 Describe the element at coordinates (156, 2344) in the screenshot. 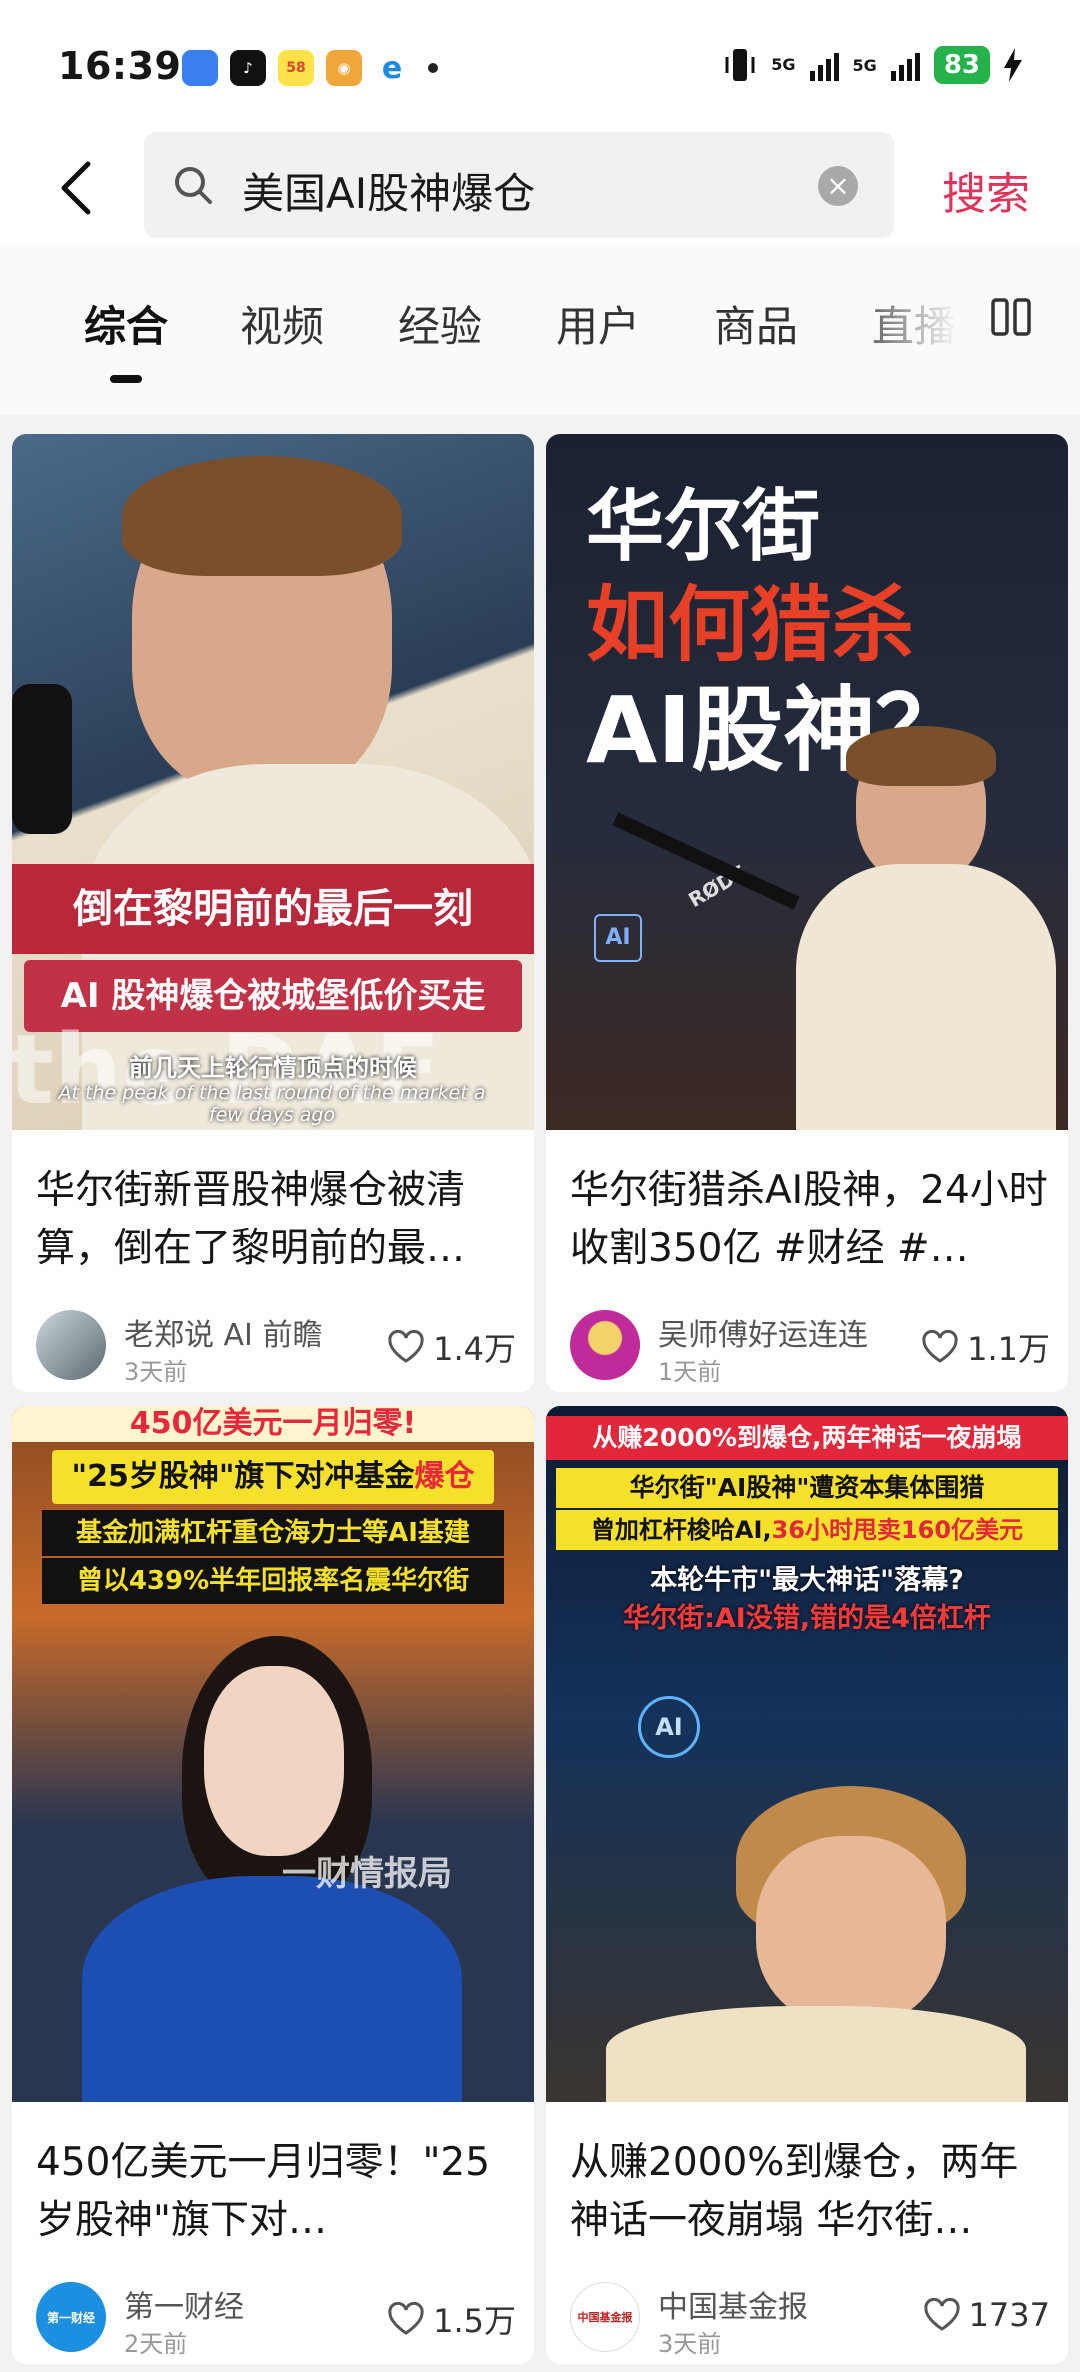

I see `post-time: 2天前` at that location.